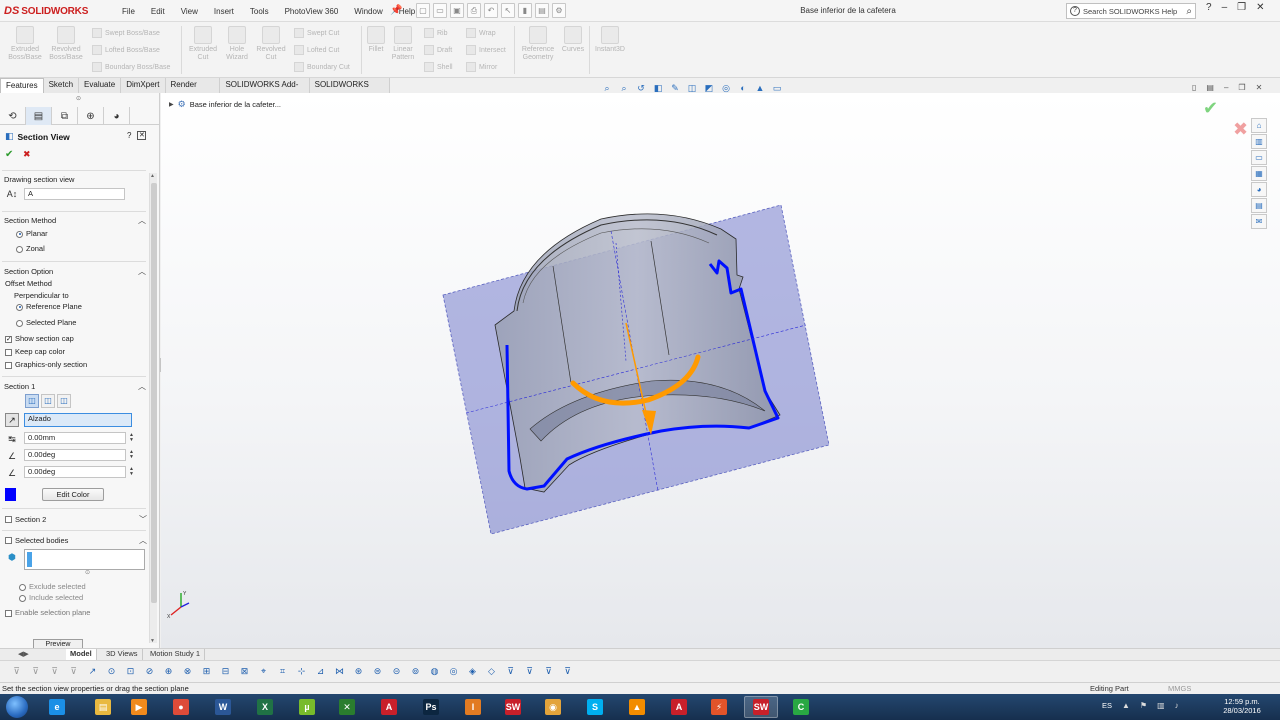 The width and height of the screenshot is (1280, 720). What do you see at coordinates (154, 393) in the screenshot?
I see `scrollbar-thumb` at bounding box center [154, 393].